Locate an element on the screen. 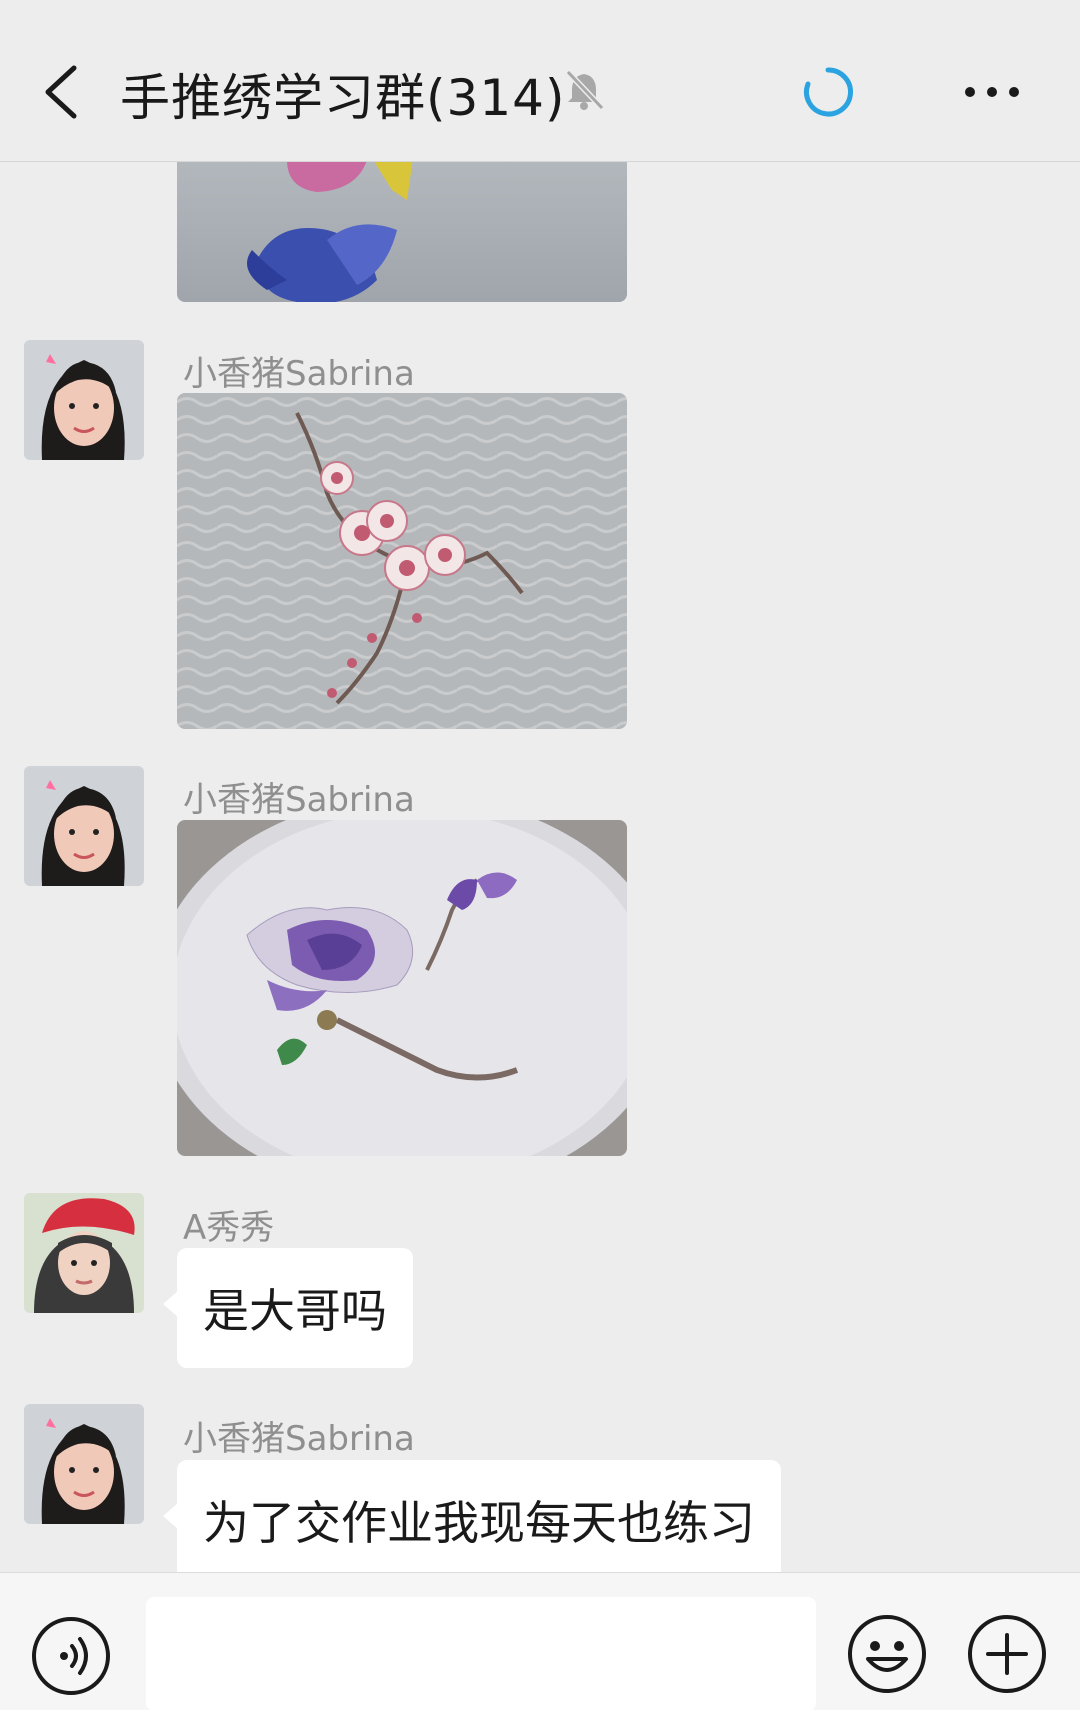 This screenshot has width=1080, height=1710. voice-icon is located at coordinates (71, 1656).